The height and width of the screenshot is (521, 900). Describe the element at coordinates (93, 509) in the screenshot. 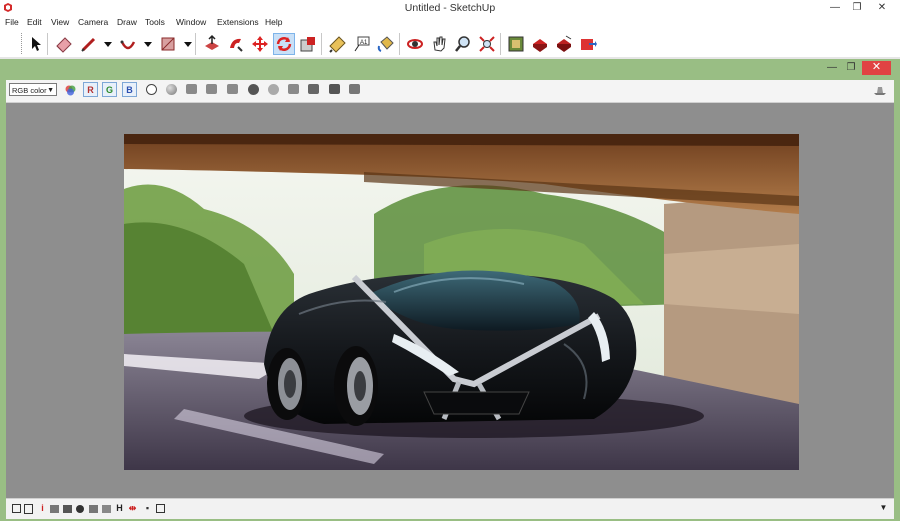

I see `grid-icon` at that location.